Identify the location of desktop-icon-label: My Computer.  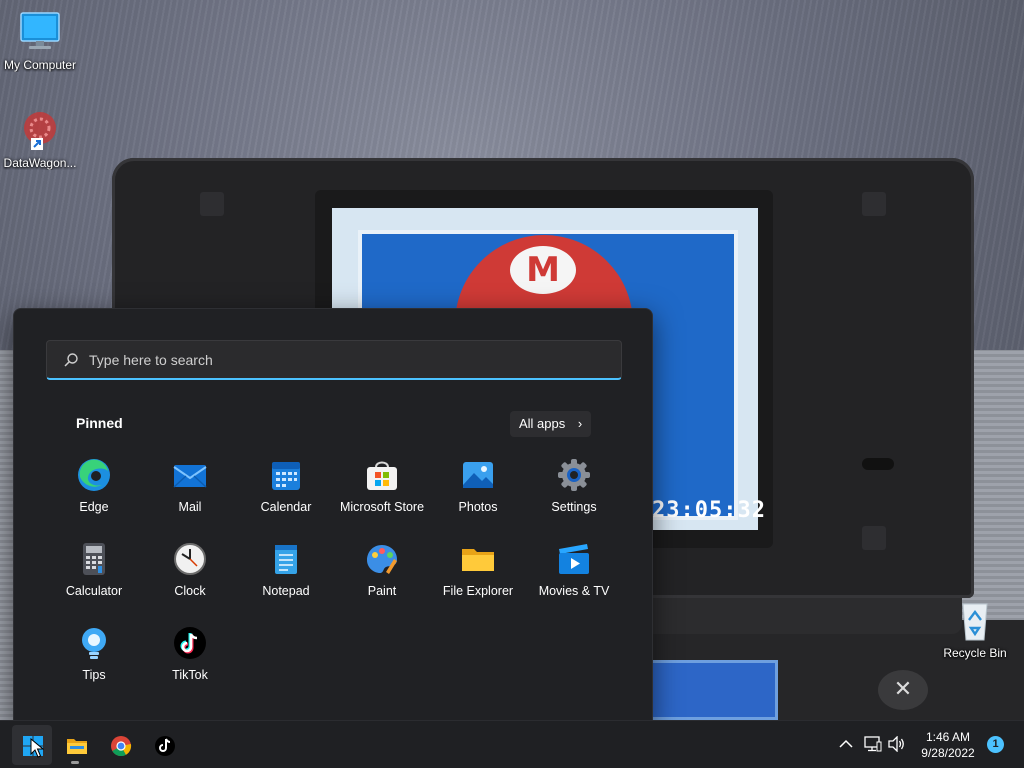
(40, 65).